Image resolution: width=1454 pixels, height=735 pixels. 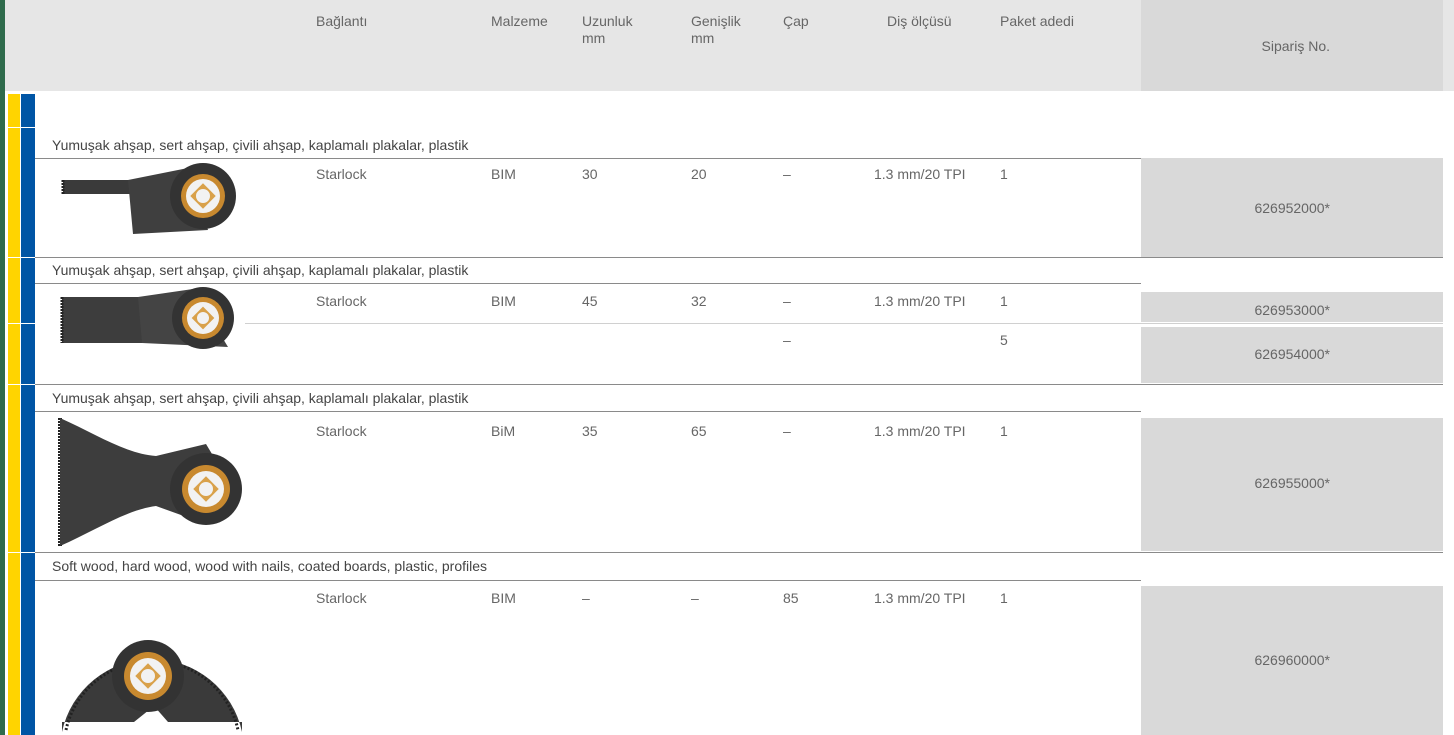 What do you see at coordinates (590, 301) in the screenshot?
I see `cell-length: 45` at bounding box center [590, 301].